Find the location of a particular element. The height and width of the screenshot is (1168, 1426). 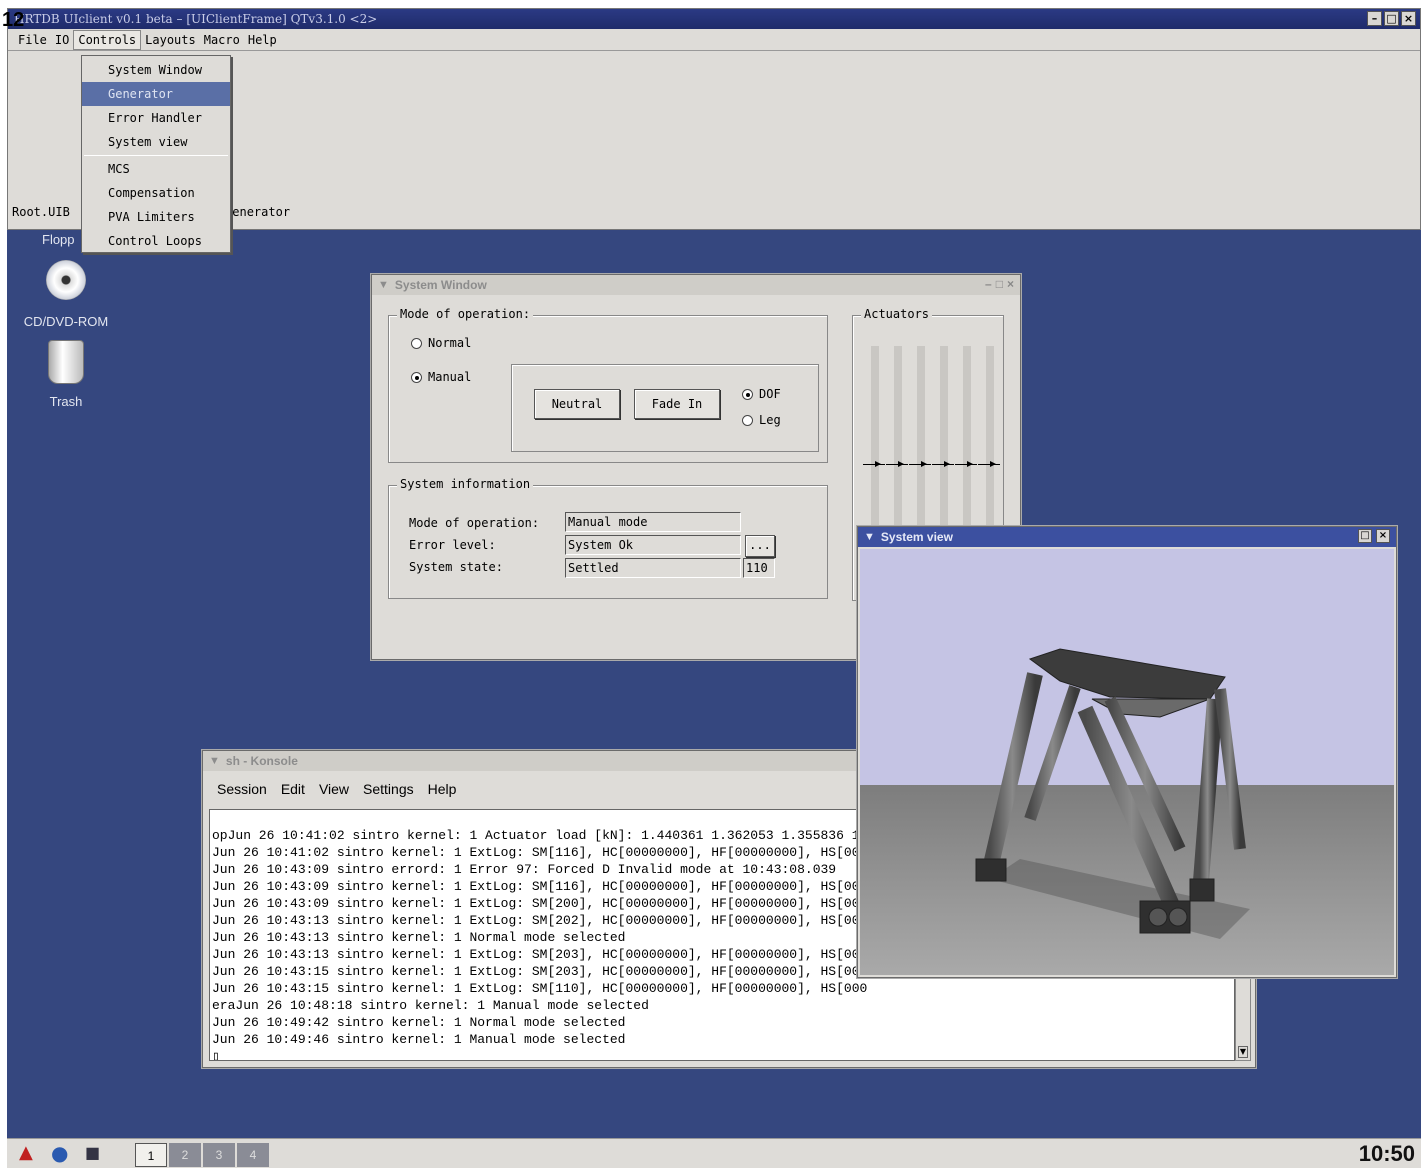

taskbar: ▲ ● ■ 1 2 3 4 10:50 is located at coordinates (714, 1153).